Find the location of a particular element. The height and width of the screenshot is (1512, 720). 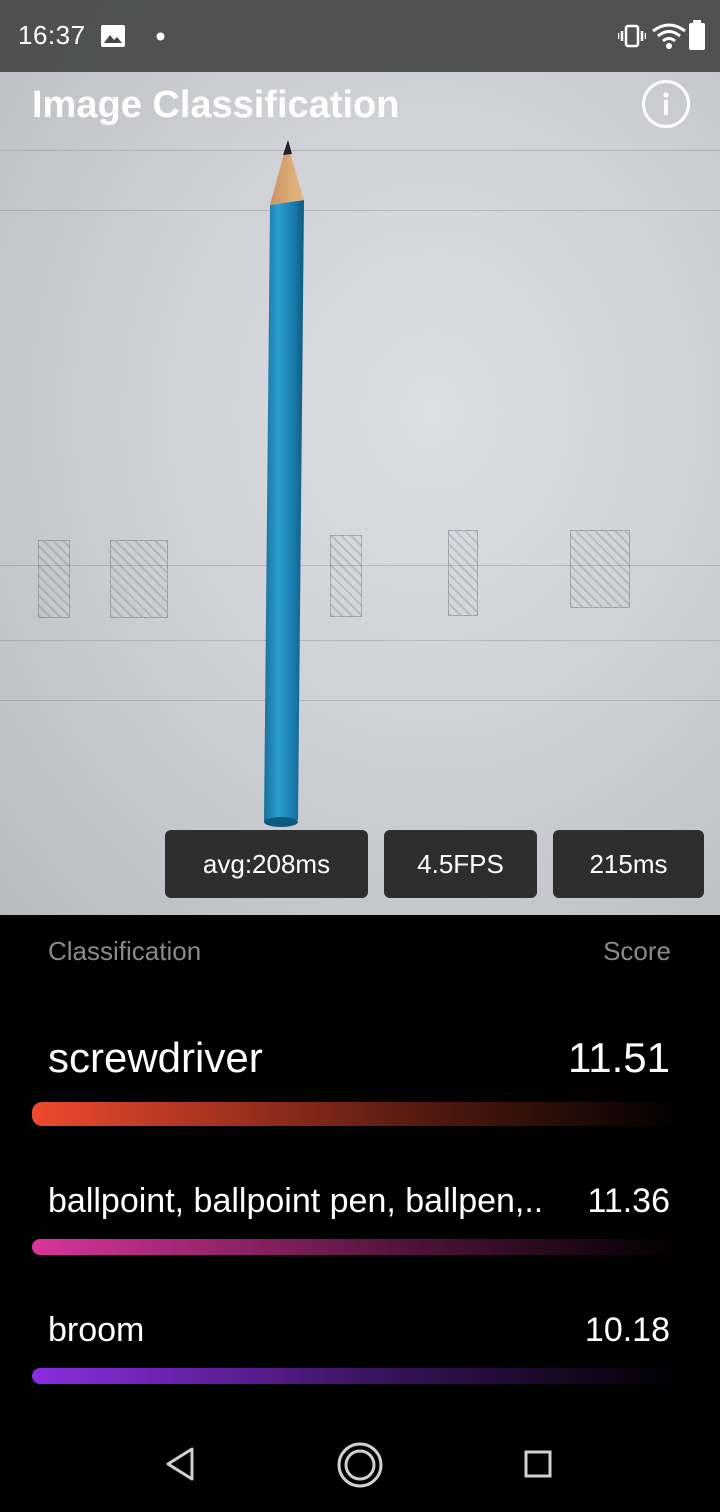

result-label: broom is located at coordinates (96, 1330).